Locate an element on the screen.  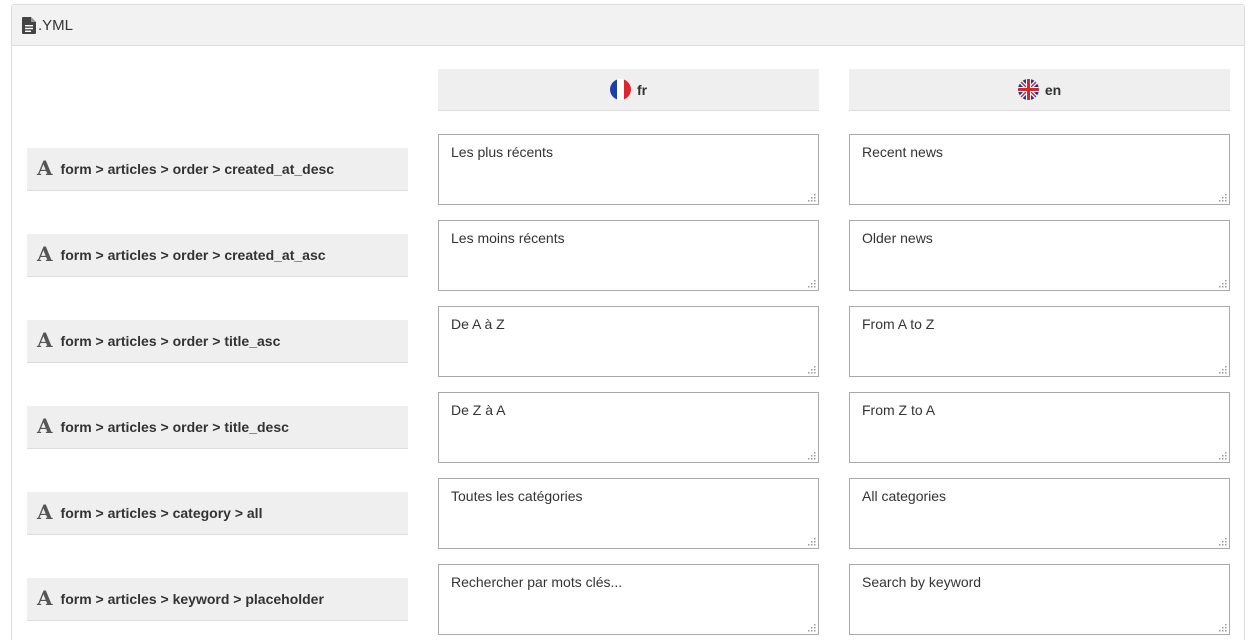
textarea-value: Les plus récents is located at coordinates (502, 152).